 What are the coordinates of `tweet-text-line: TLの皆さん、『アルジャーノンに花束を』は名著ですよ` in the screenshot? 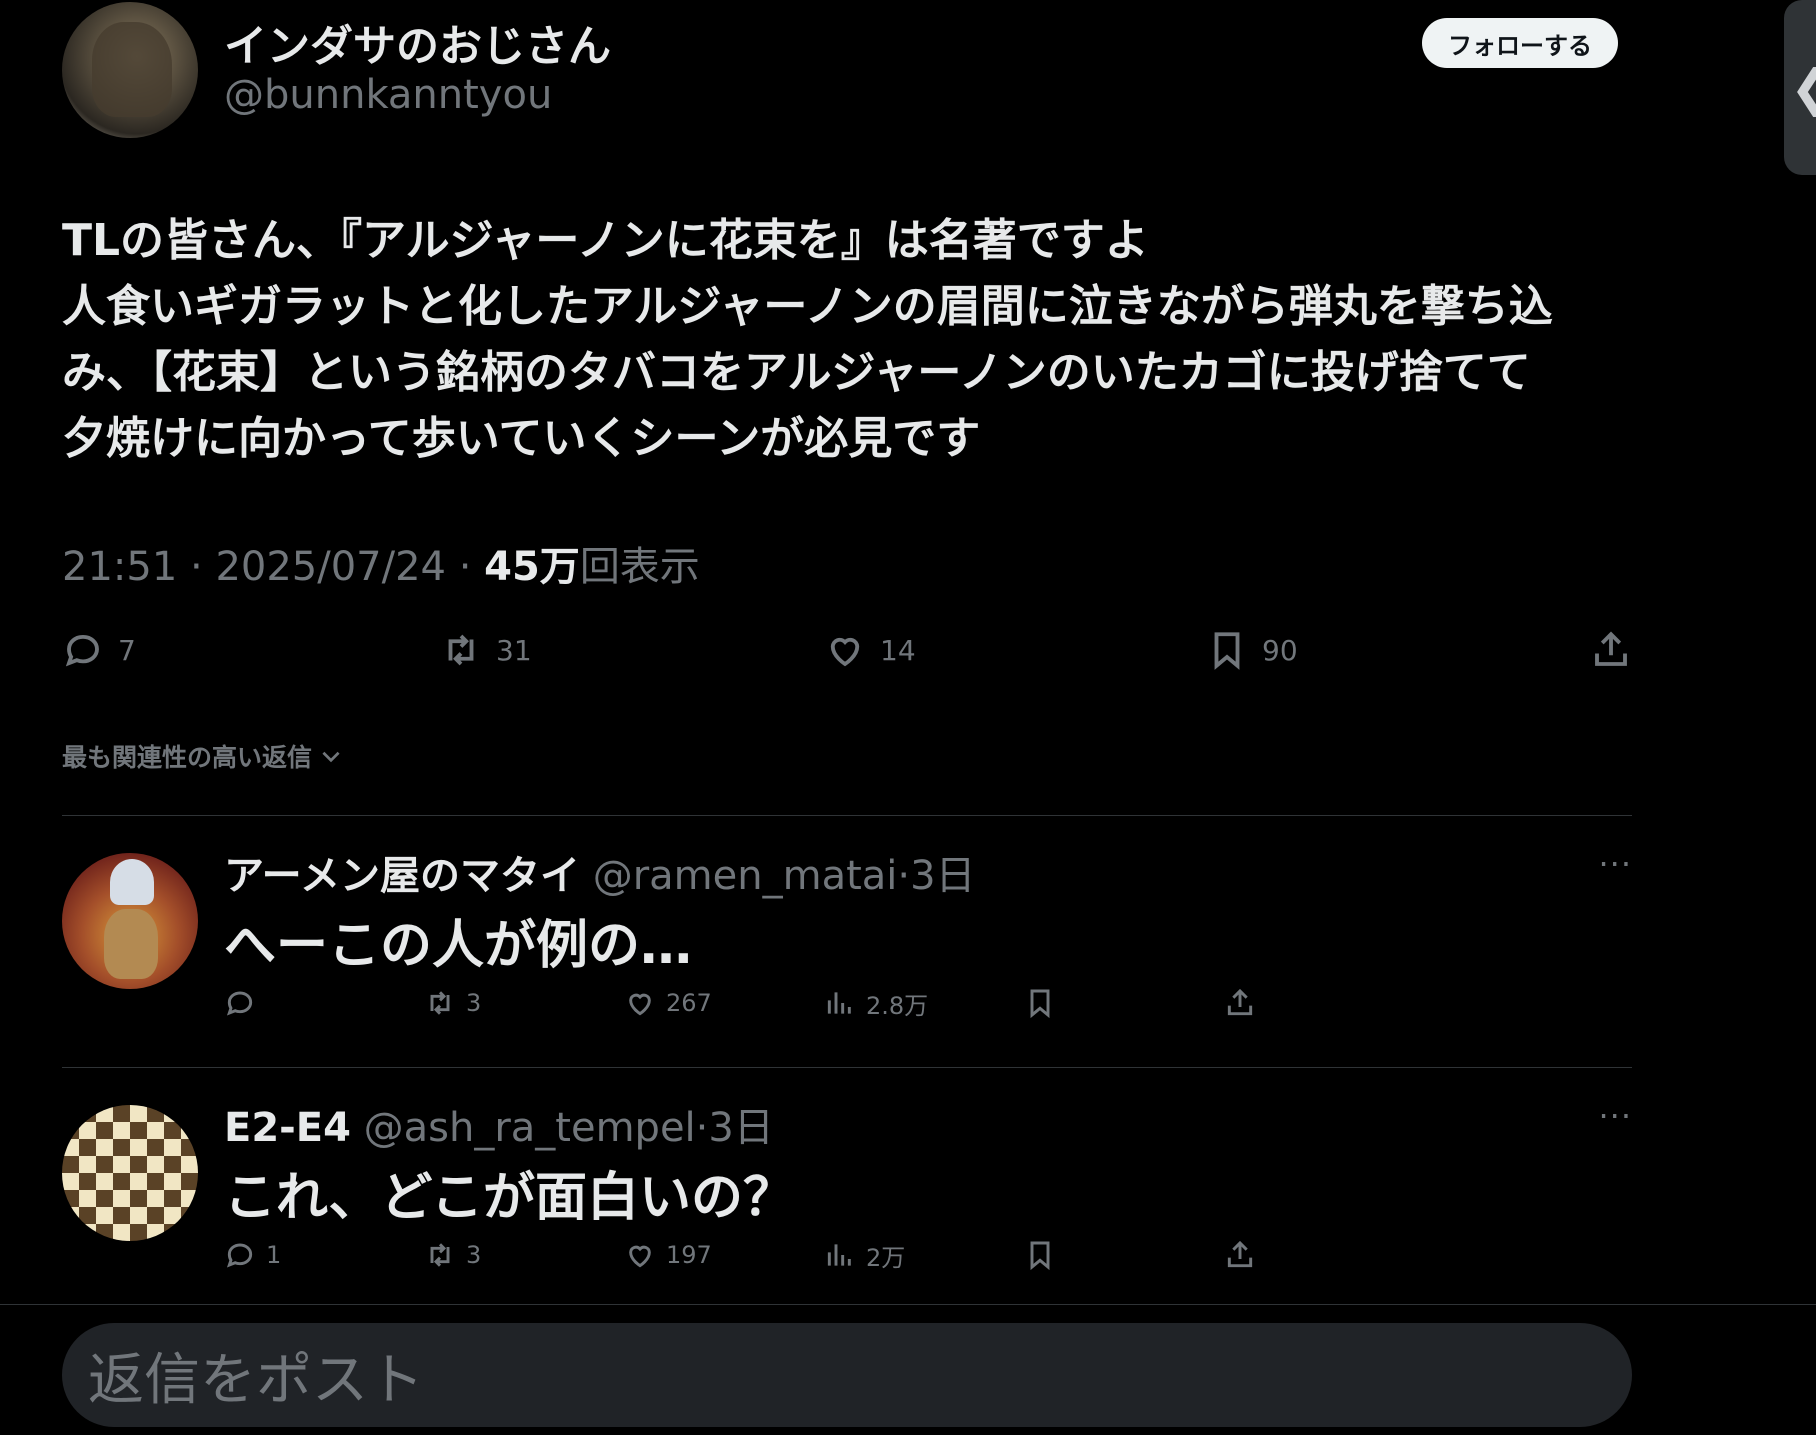 It's located at (605, 240).